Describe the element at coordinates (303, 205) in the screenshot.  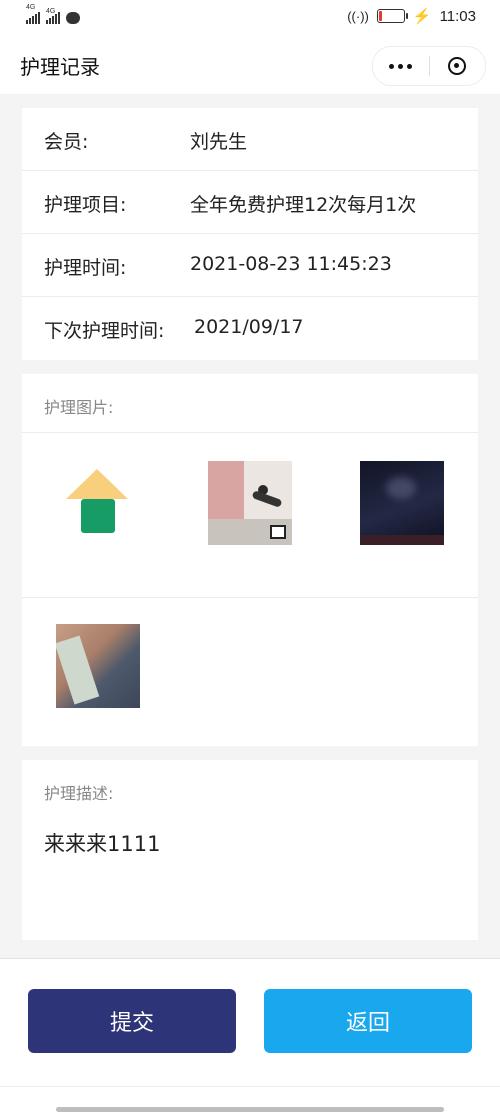
I see `item-value: 全年免费护理12次每月1次` at that location.